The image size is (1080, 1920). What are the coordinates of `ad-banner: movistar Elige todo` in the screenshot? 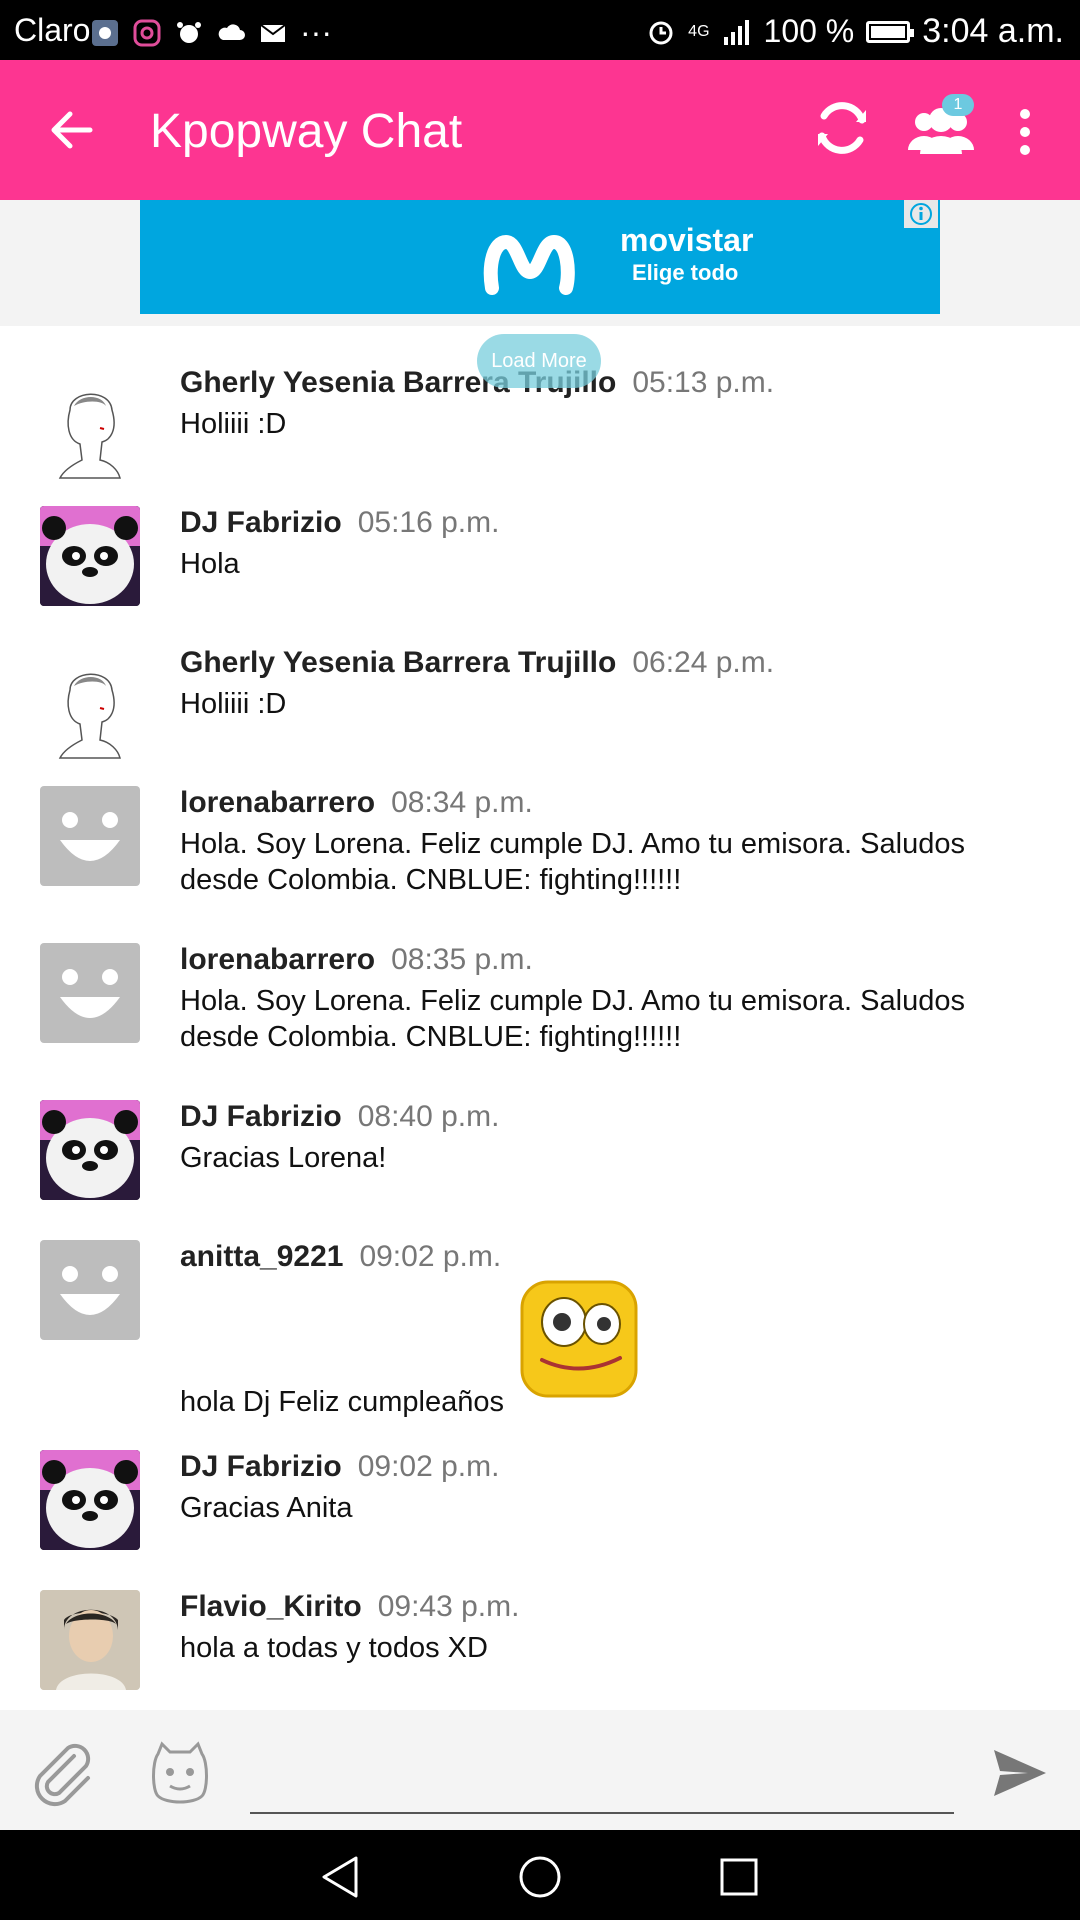 It's located at (540, 257).